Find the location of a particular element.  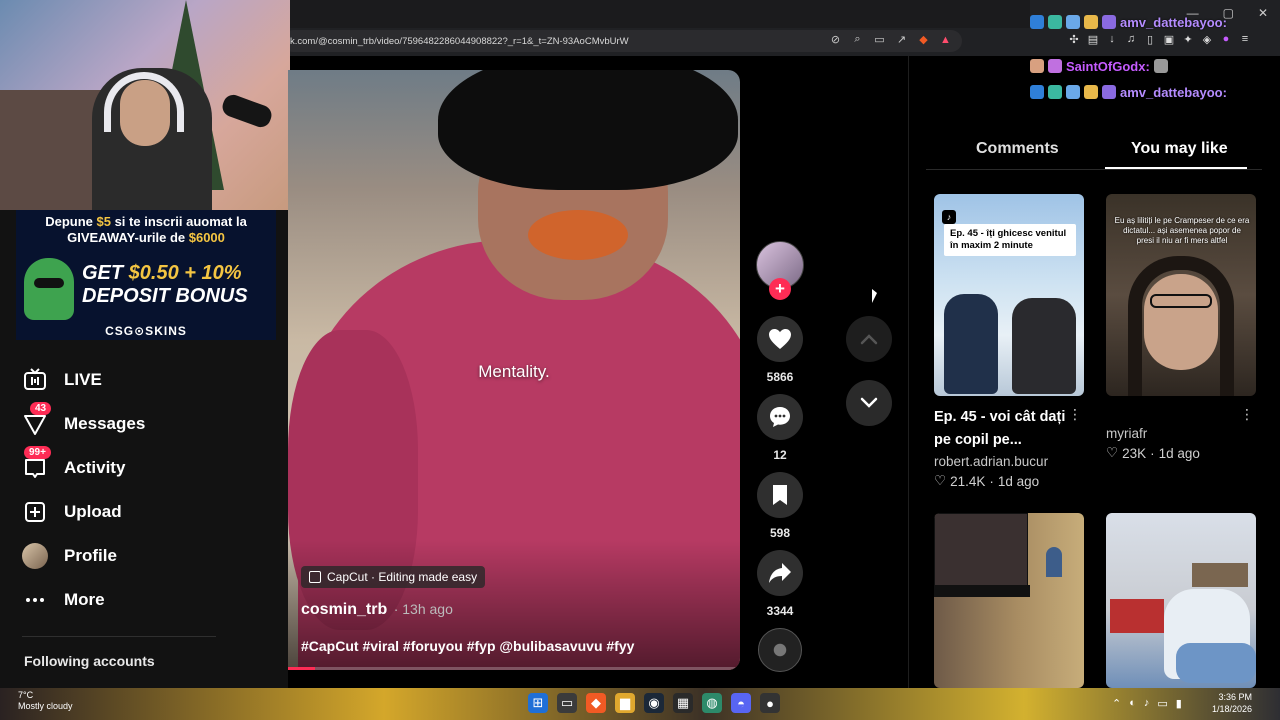

sidebar-item-more: More is located at coordinates (63, 600).